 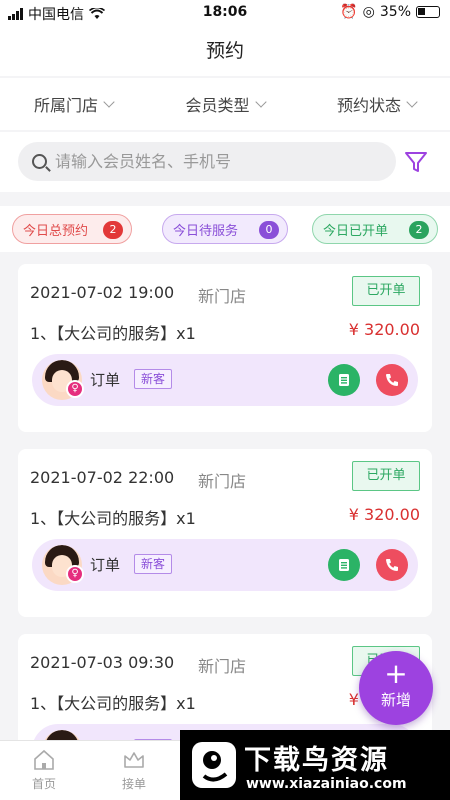 What do you see at coordinates (349, 12) in the screenshot?
I see `alarm-icon: ⏰` at bounding box center [349, 12].